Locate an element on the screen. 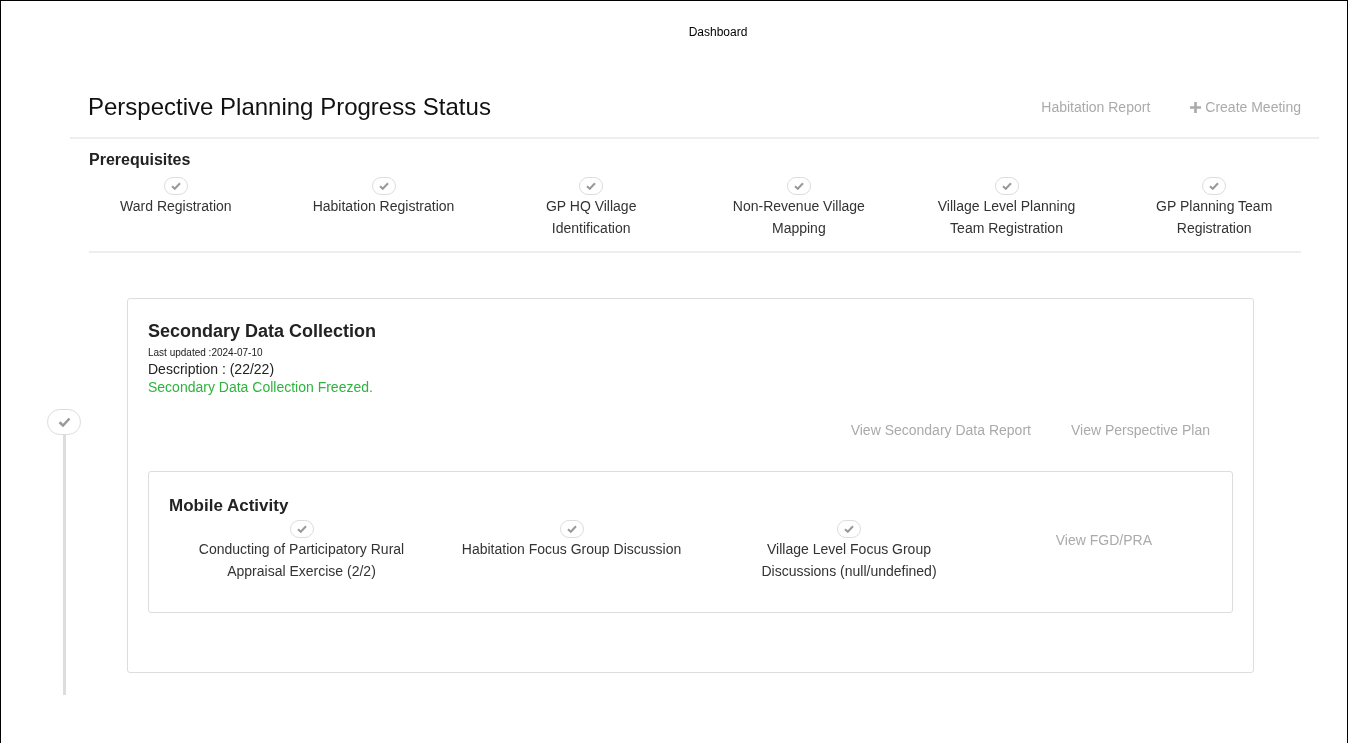  report-link: Habitation Report is located at coordinates (1096, 107).